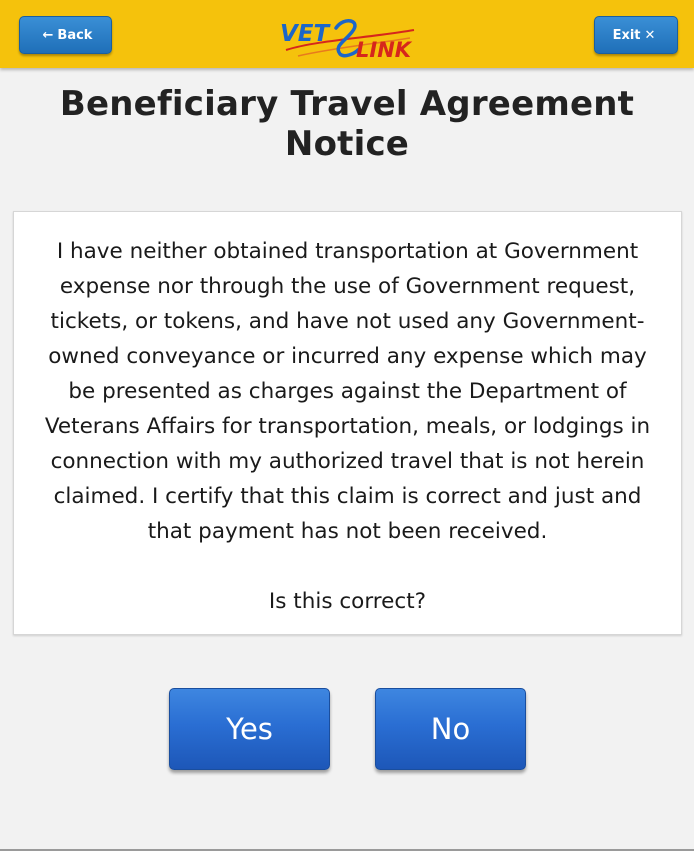 The height and width of the screenshot is (851, 694). I want to click on yes-button-label: Yes, so click(249, 729).